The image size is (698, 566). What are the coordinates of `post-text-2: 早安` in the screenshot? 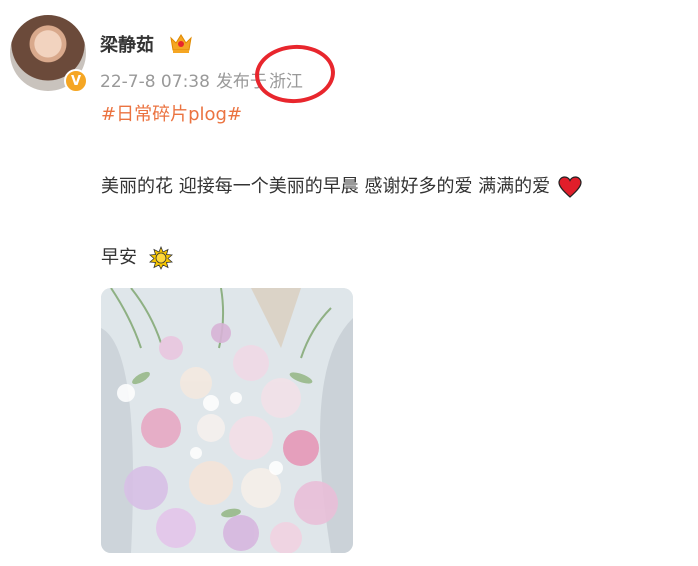 It's located at (119, 257).